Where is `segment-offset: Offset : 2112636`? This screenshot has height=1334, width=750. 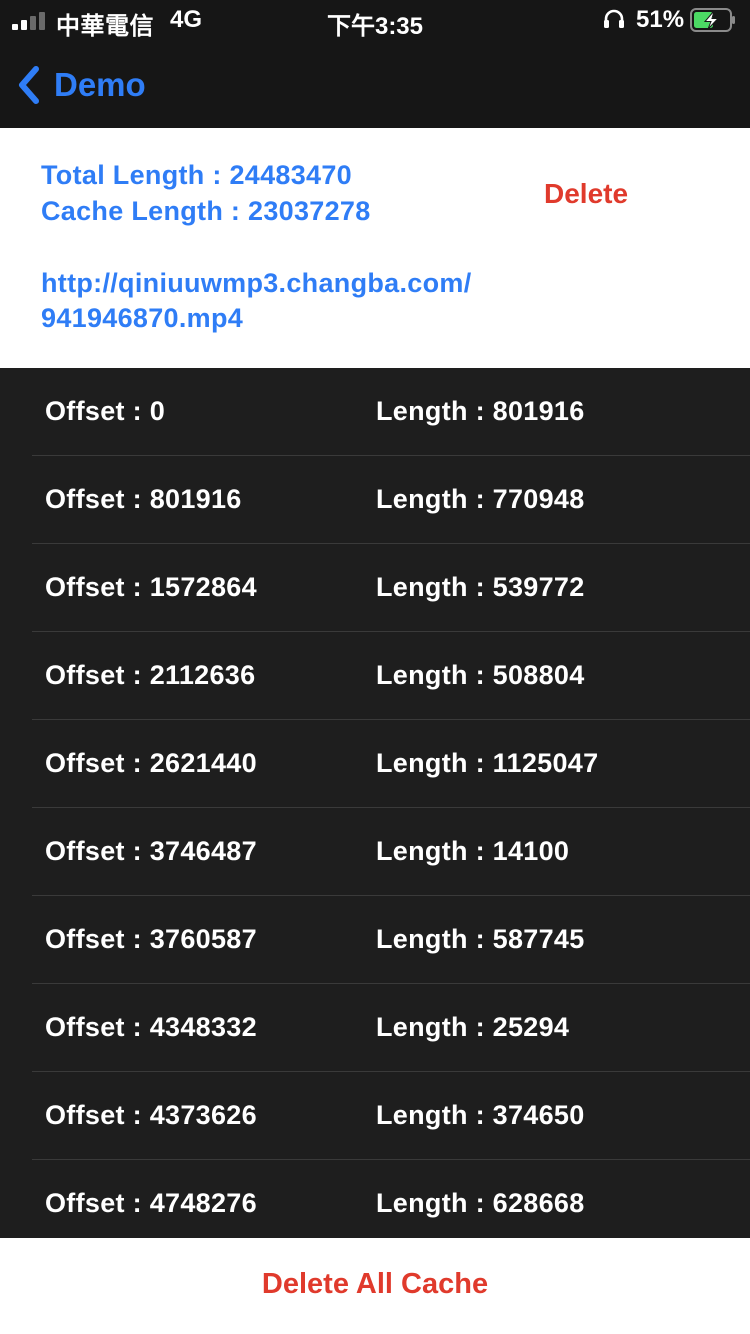 segment-offset: Offset : 2112636 is located at coordinates (150, 675).